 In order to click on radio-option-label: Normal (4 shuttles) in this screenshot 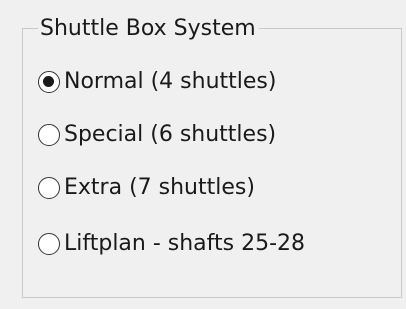, I will do `click(170, 82)`.